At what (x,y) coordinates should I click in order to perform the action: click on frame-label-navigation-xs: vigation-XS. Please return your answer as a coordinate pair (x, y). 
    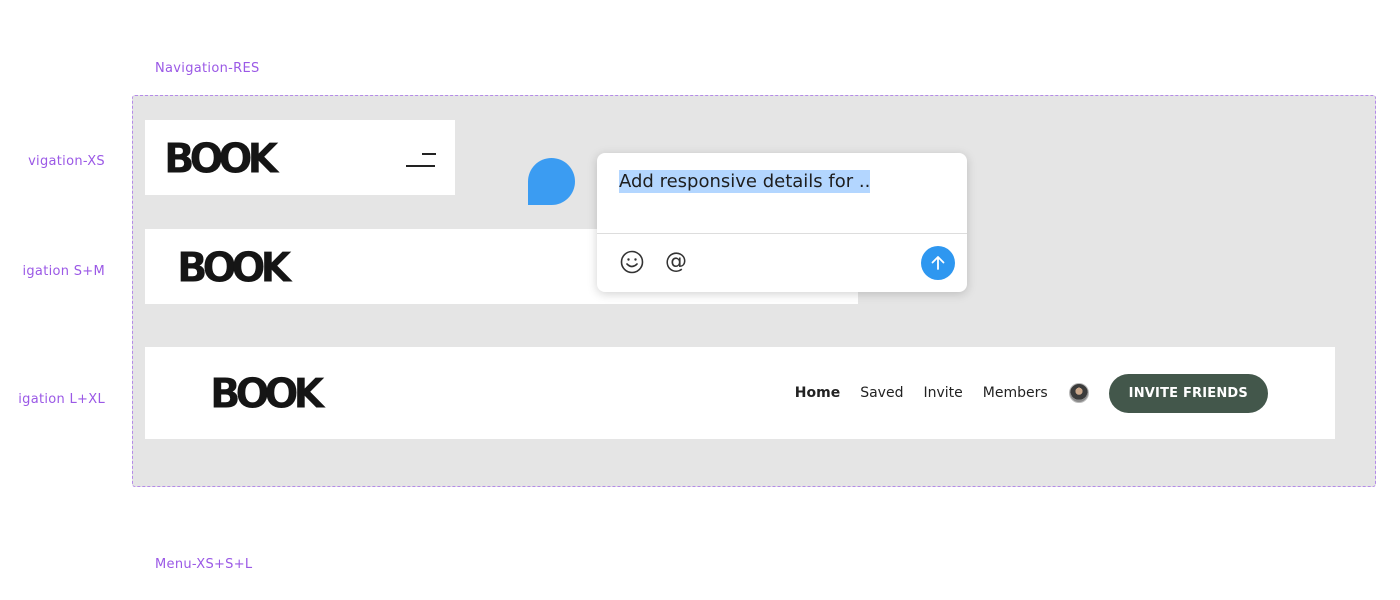
    Looking at the image, I should click on (66, 161).